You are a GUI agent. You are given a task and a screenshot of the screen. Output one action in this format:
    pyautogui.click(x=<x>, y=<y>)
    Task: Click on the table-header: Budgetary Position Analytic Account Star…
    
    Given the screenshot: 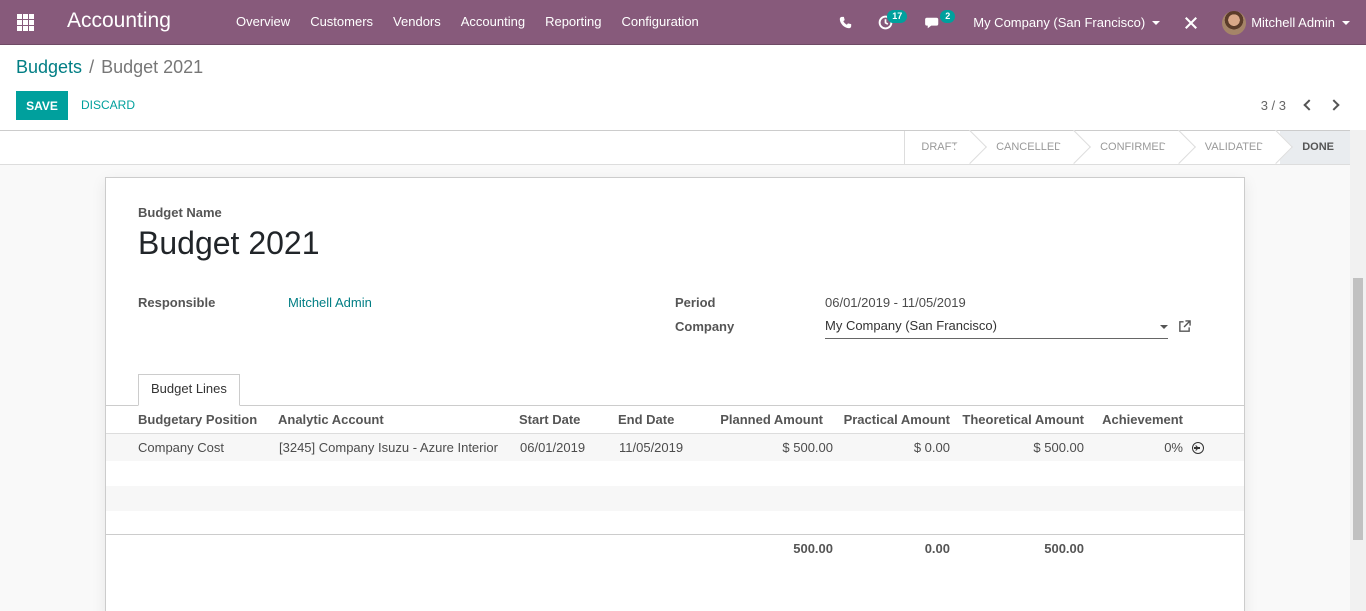 What is the action you would take?
    pyautogui.click(x=675, y=420)
    